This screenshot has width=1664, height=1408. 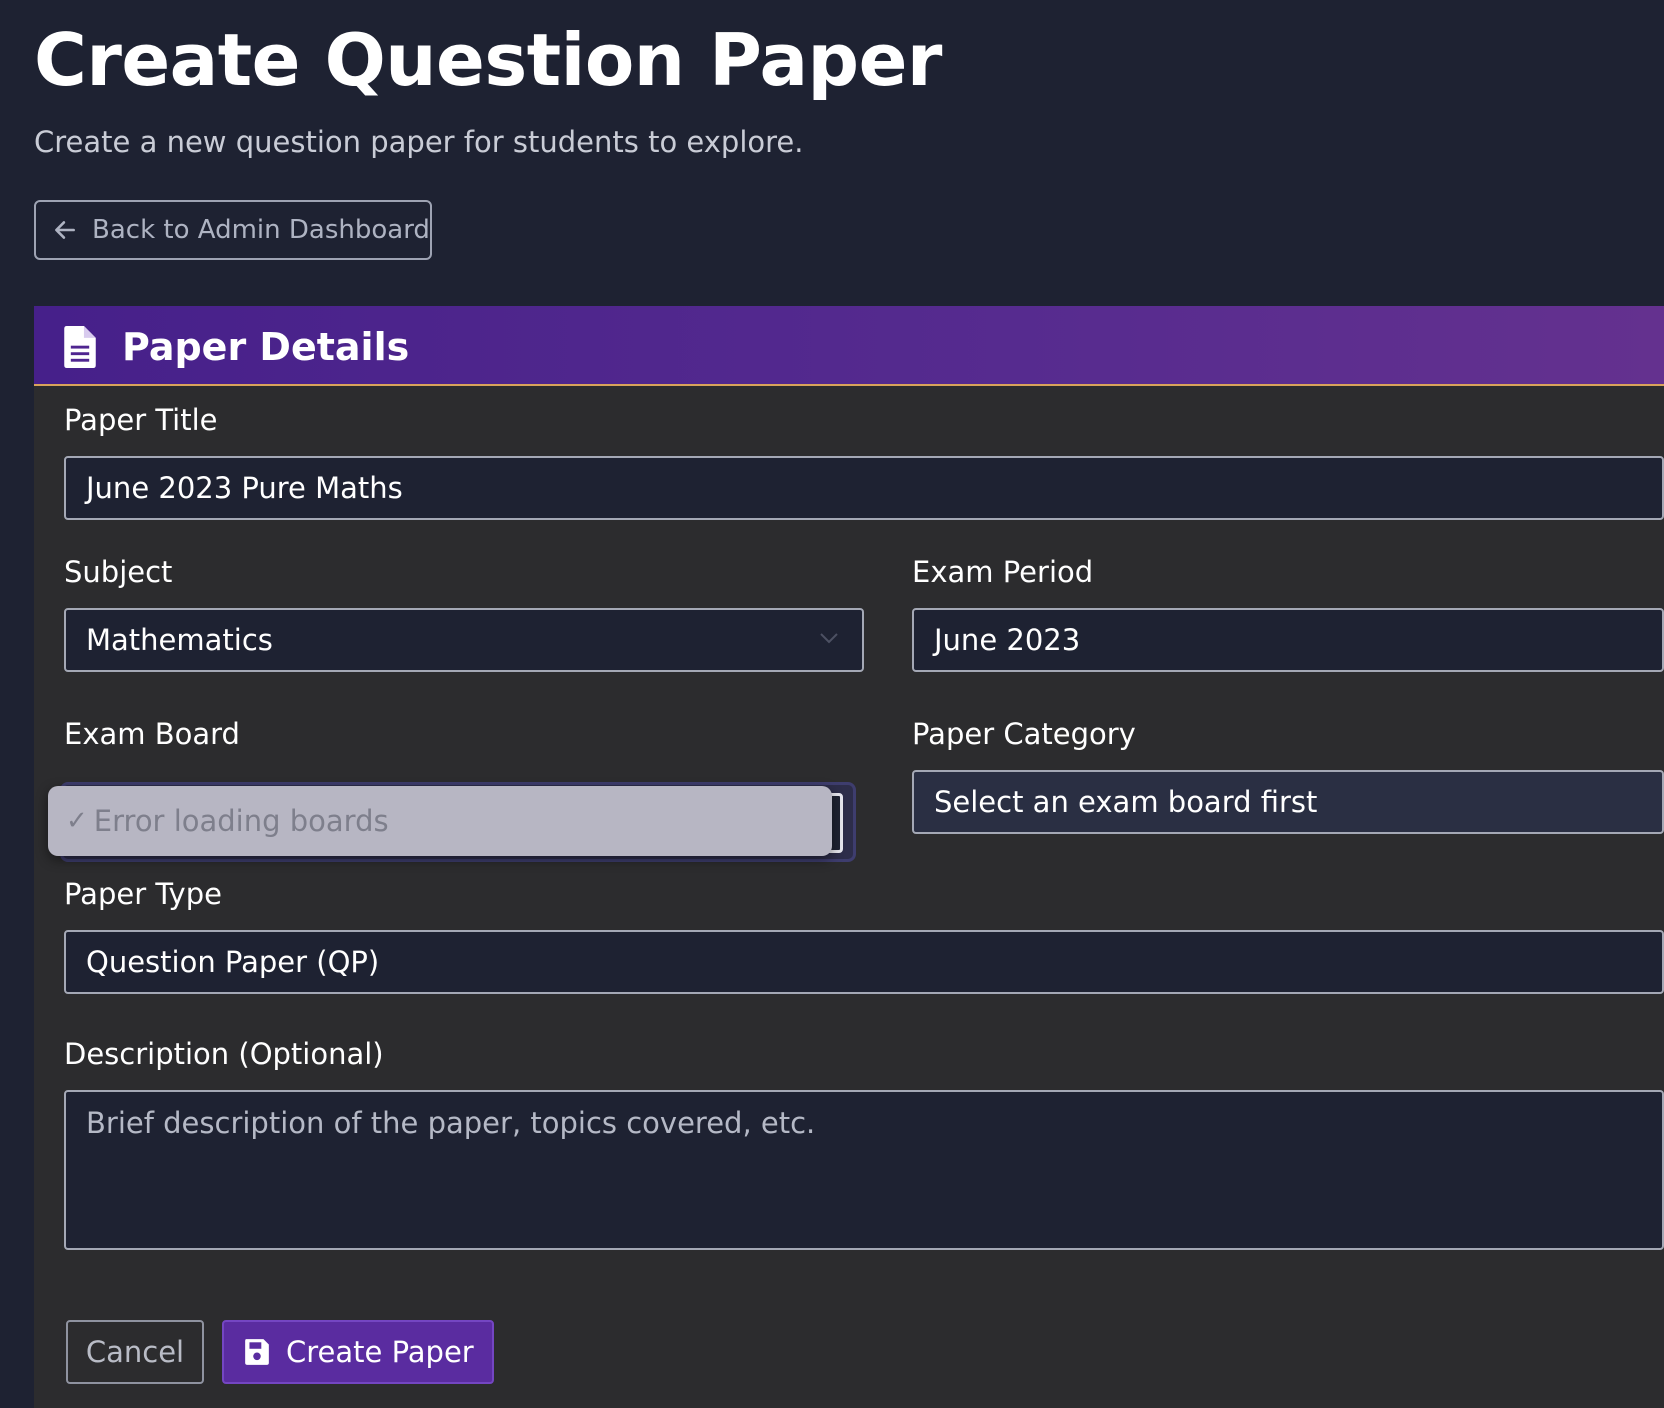 I want to click on back-to-dashboard-button: Back to Admin Dashboard, so click(x=233, y=230).